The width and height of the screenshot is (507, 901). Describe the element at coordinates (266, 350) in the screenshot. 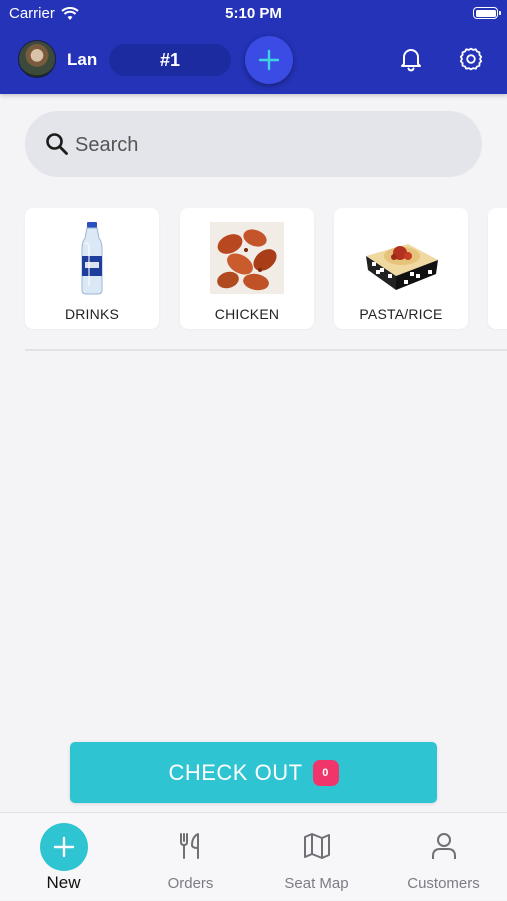

I see `divider` at that location.